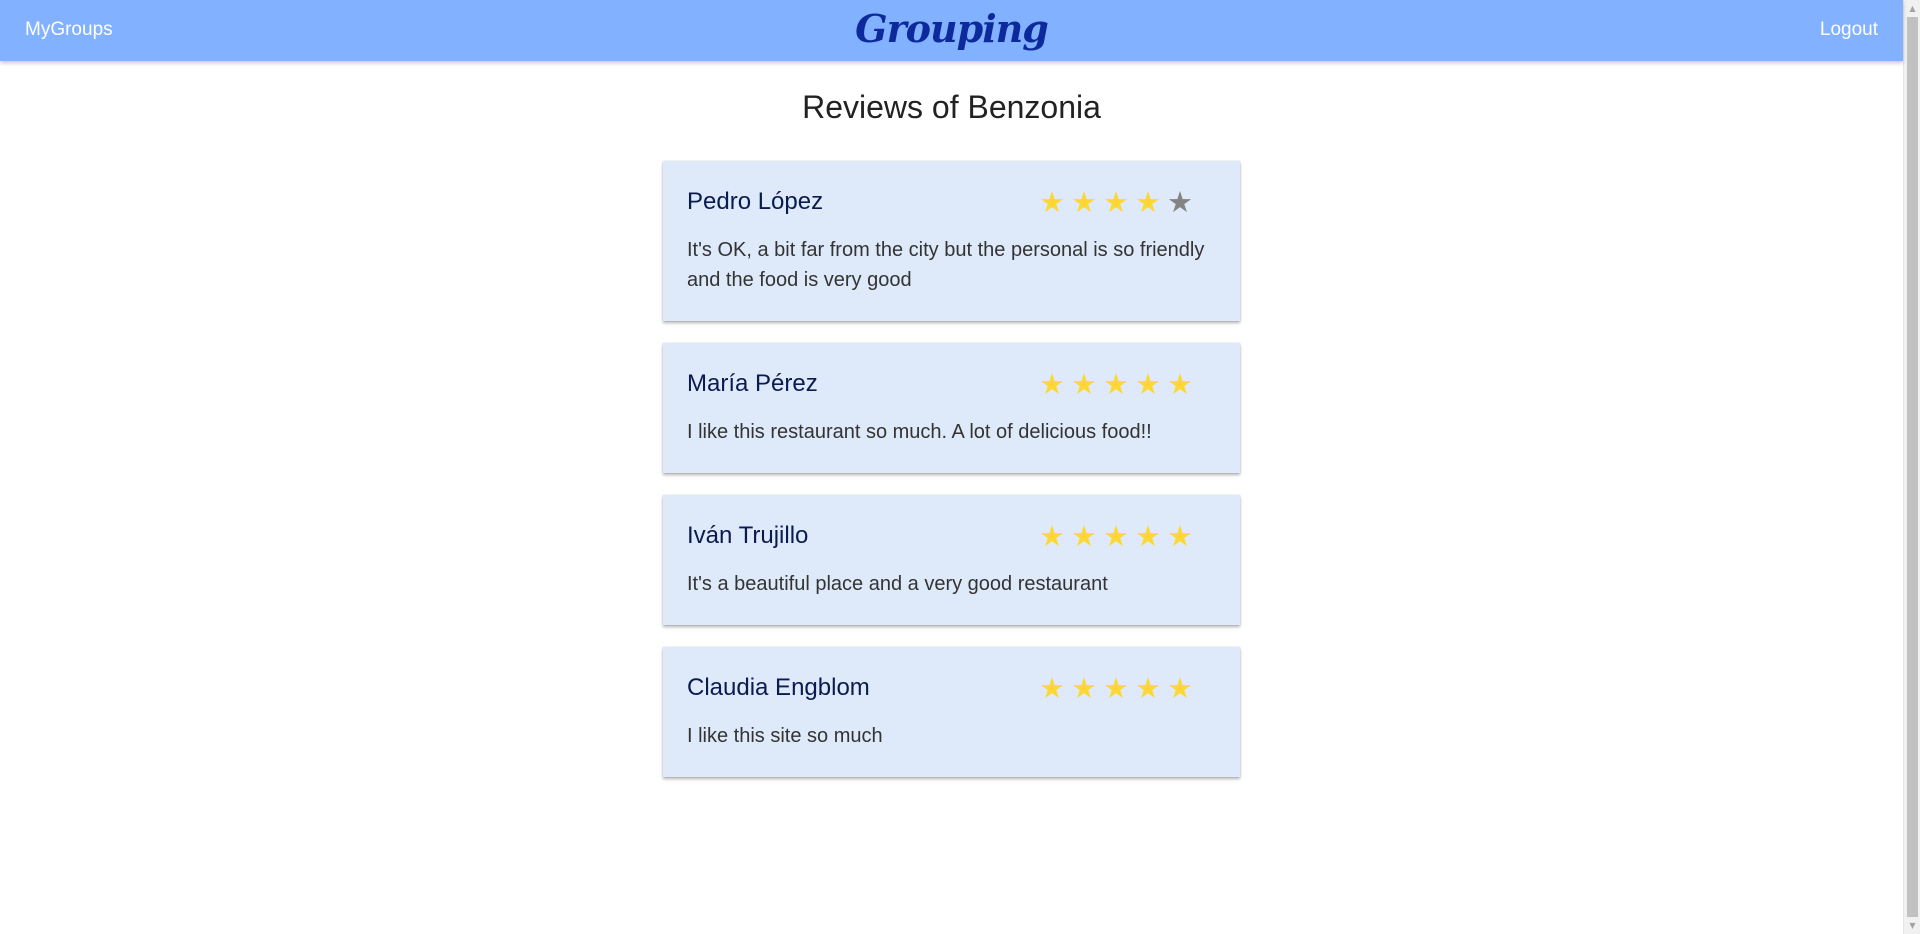  What do you see at coordinates (1912, 8) in the screenshot?
I see `chevron-up-icon: ▲` at bounding box center [1912, 8].